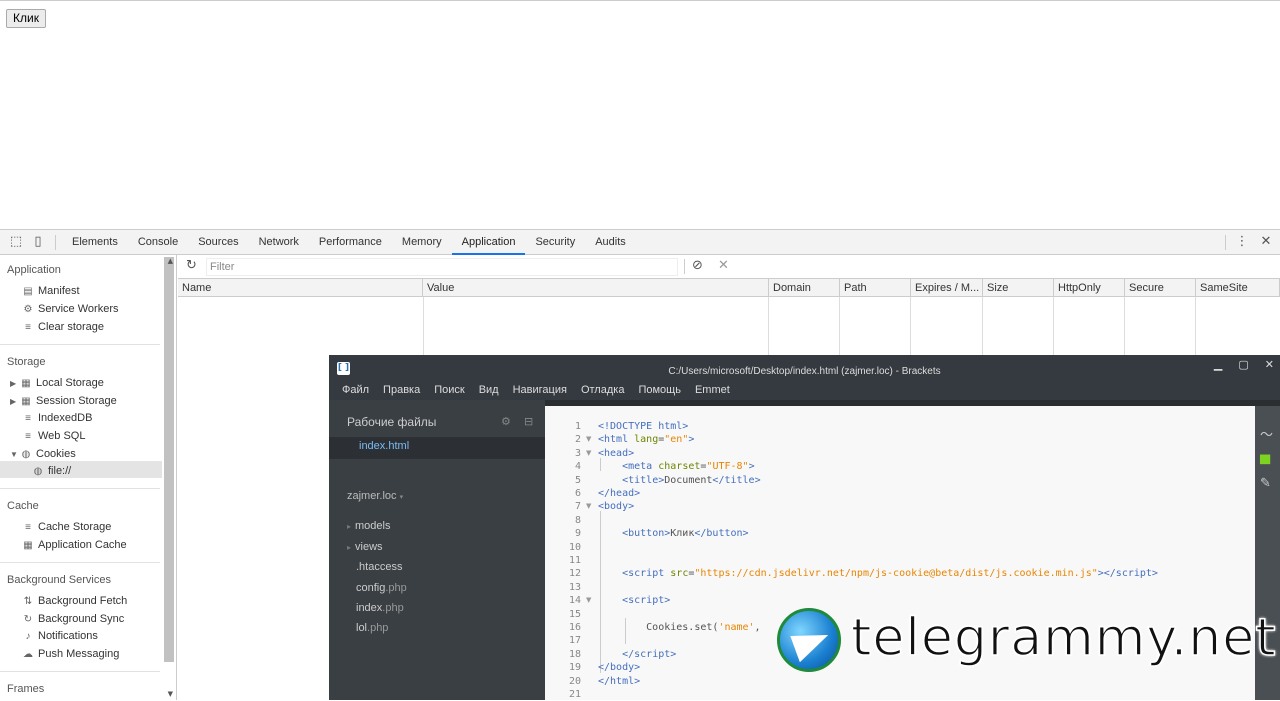 The image size is (1280, 701). What do you see at coordinates (1160, 288) in the screenshot?
I see `column-secure: Secure` at bounding box center [1160, 288].